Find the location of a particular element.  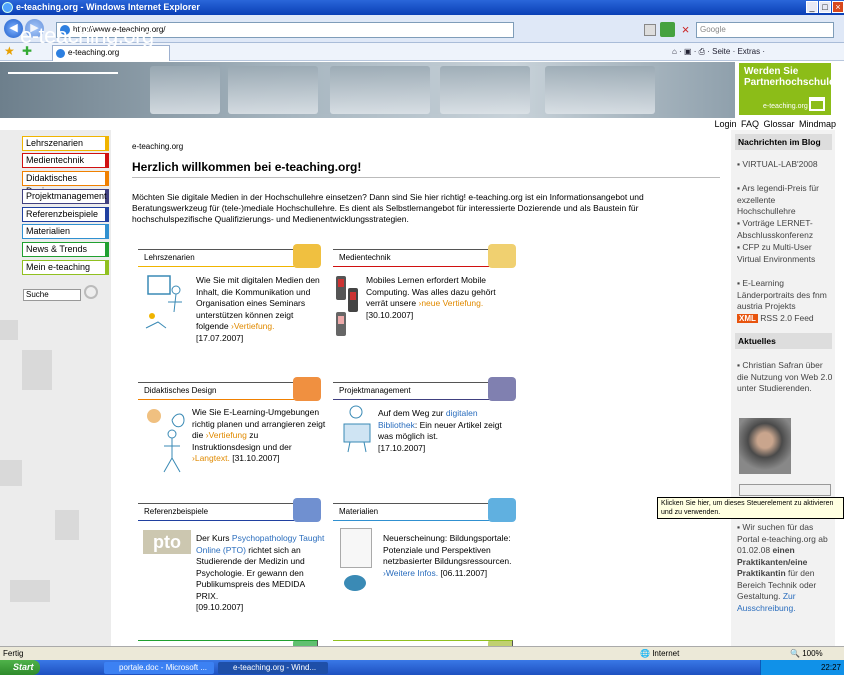

box-title: Referenzbeispiele is located at coordinates (176, 511).